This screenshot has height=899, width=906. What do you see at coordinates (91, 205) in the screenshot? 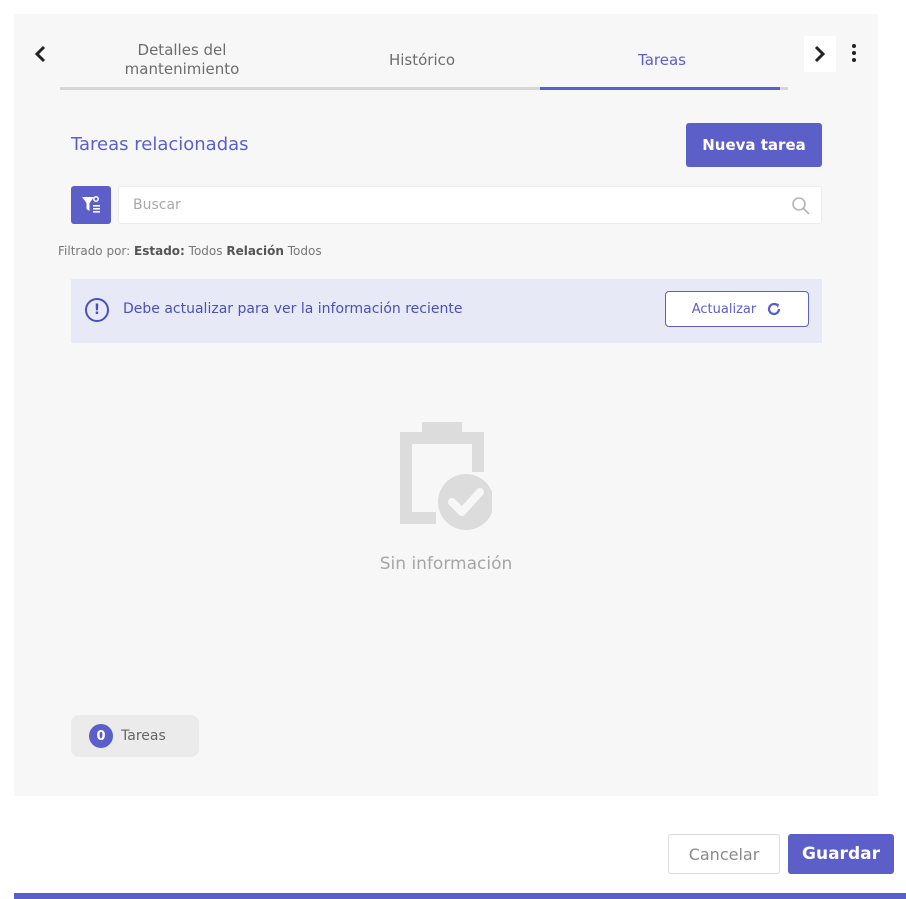
I see `filter-icon` at bounding box center [91, 205].